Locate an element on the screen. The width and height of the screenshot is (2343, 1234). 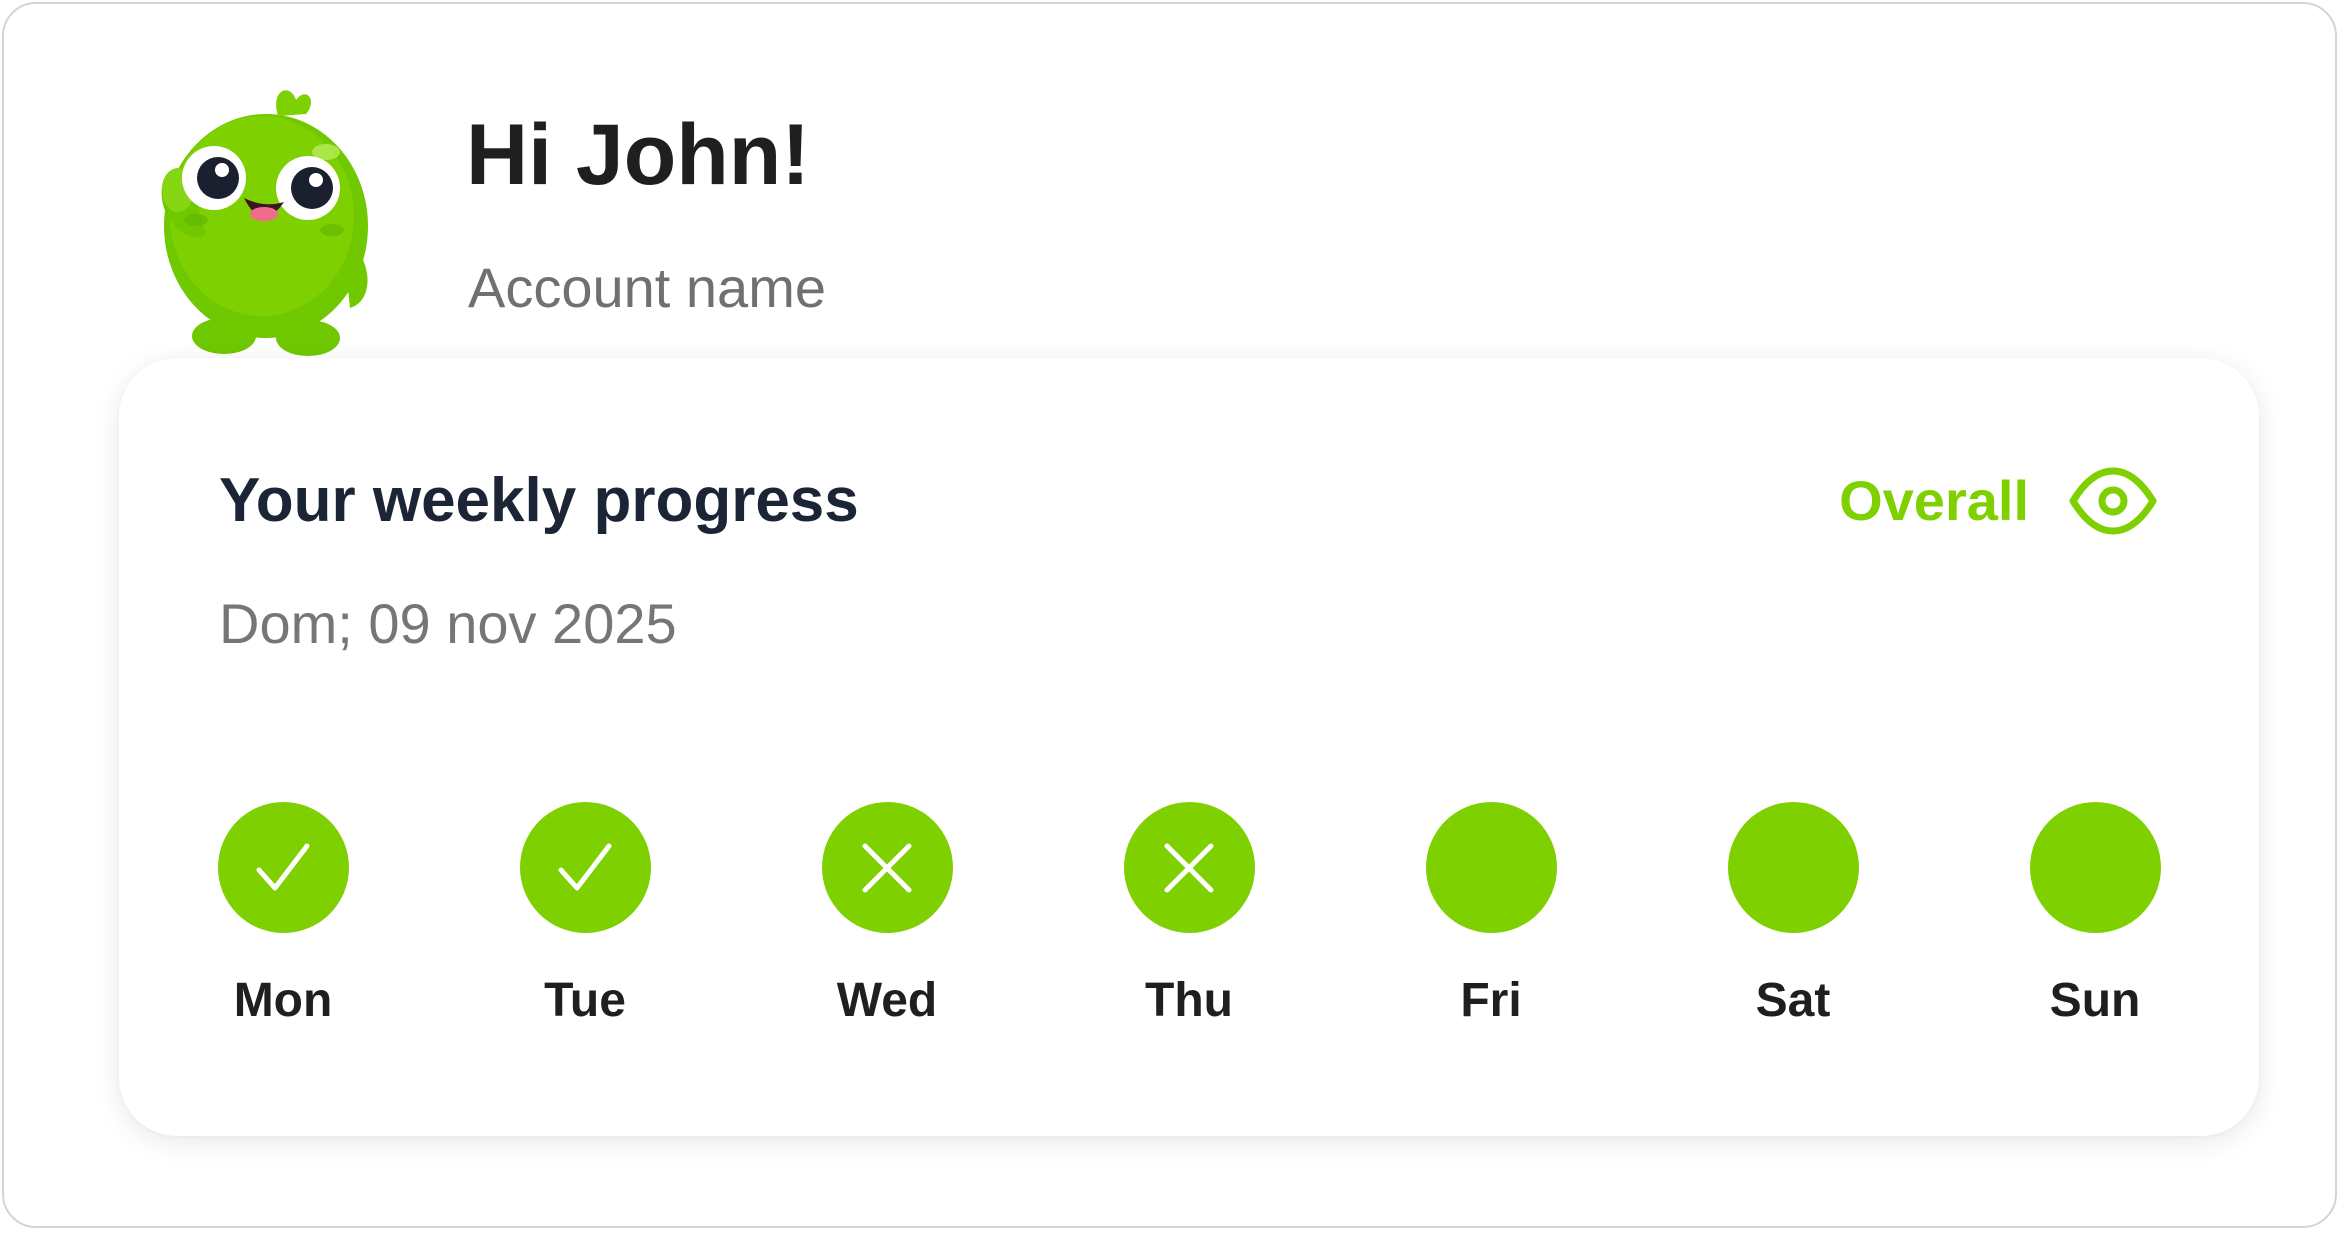
day-thu: Thu is located at coordinates (1189, 913).